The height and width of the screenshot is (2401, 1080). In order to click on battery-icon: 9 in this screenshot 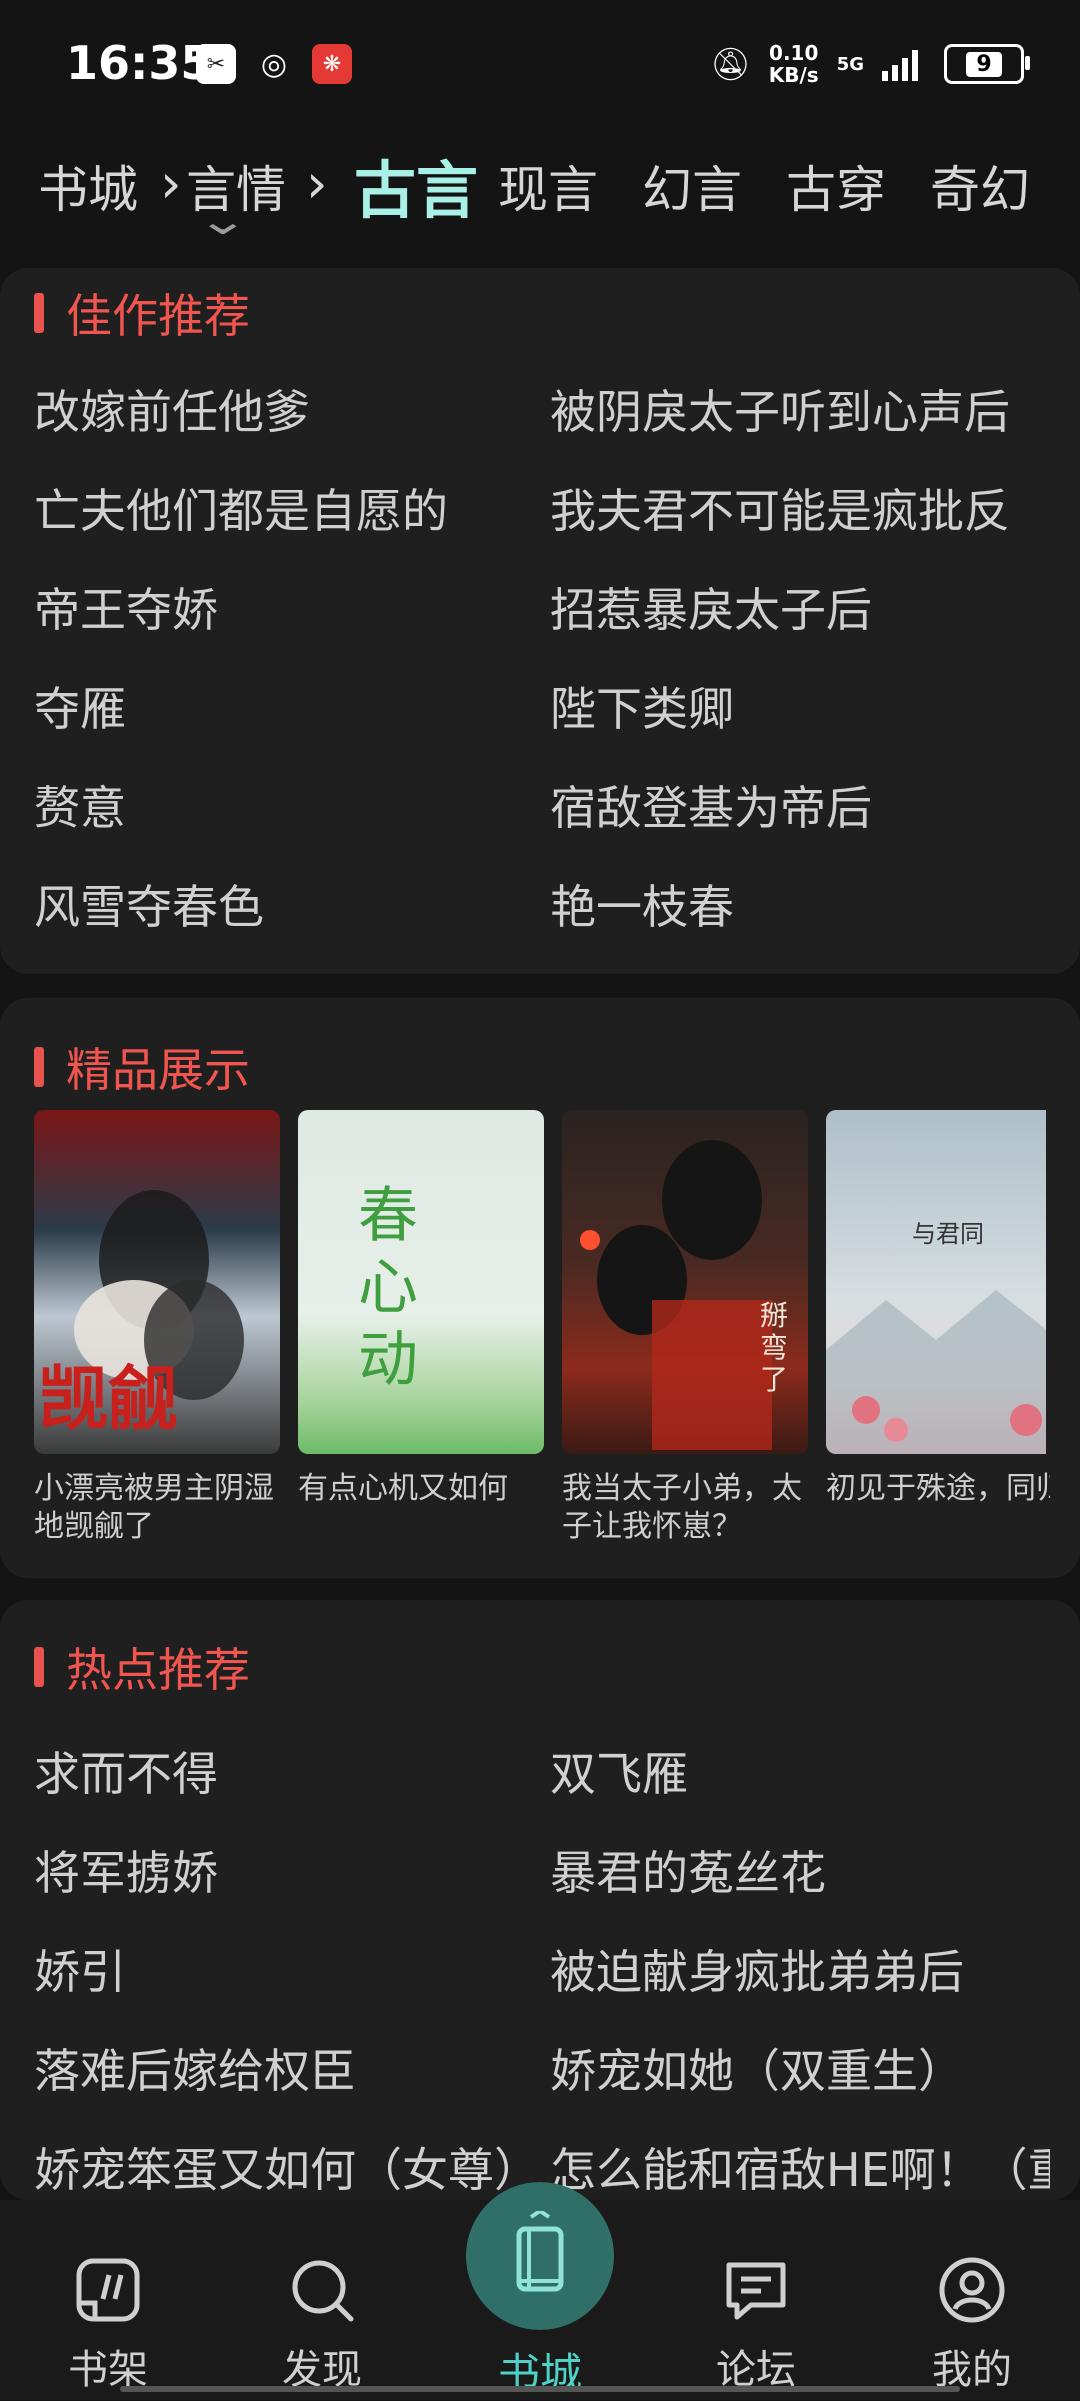, I will do `click(987, 64)`.